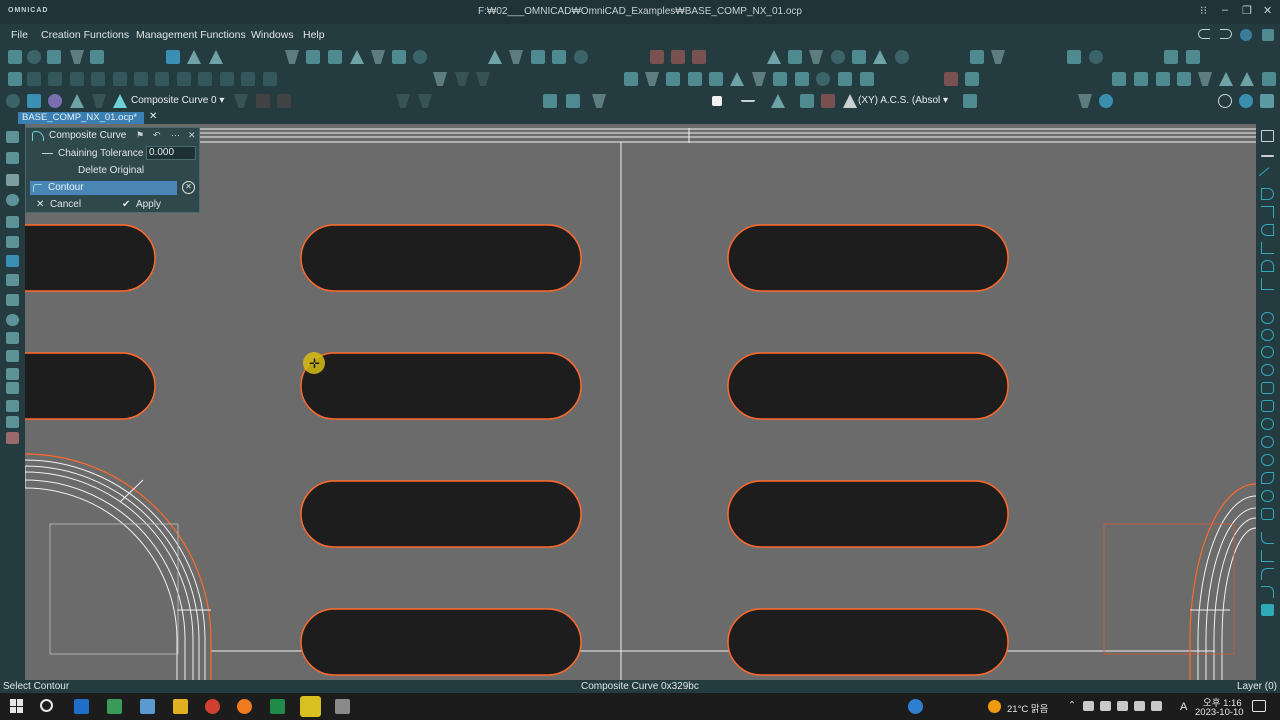 The width and height of the screenshot is (1280, 720). Describe the element at coordinates (12, 261) in the screenshot. I see `curve-tools-icon` at that location.